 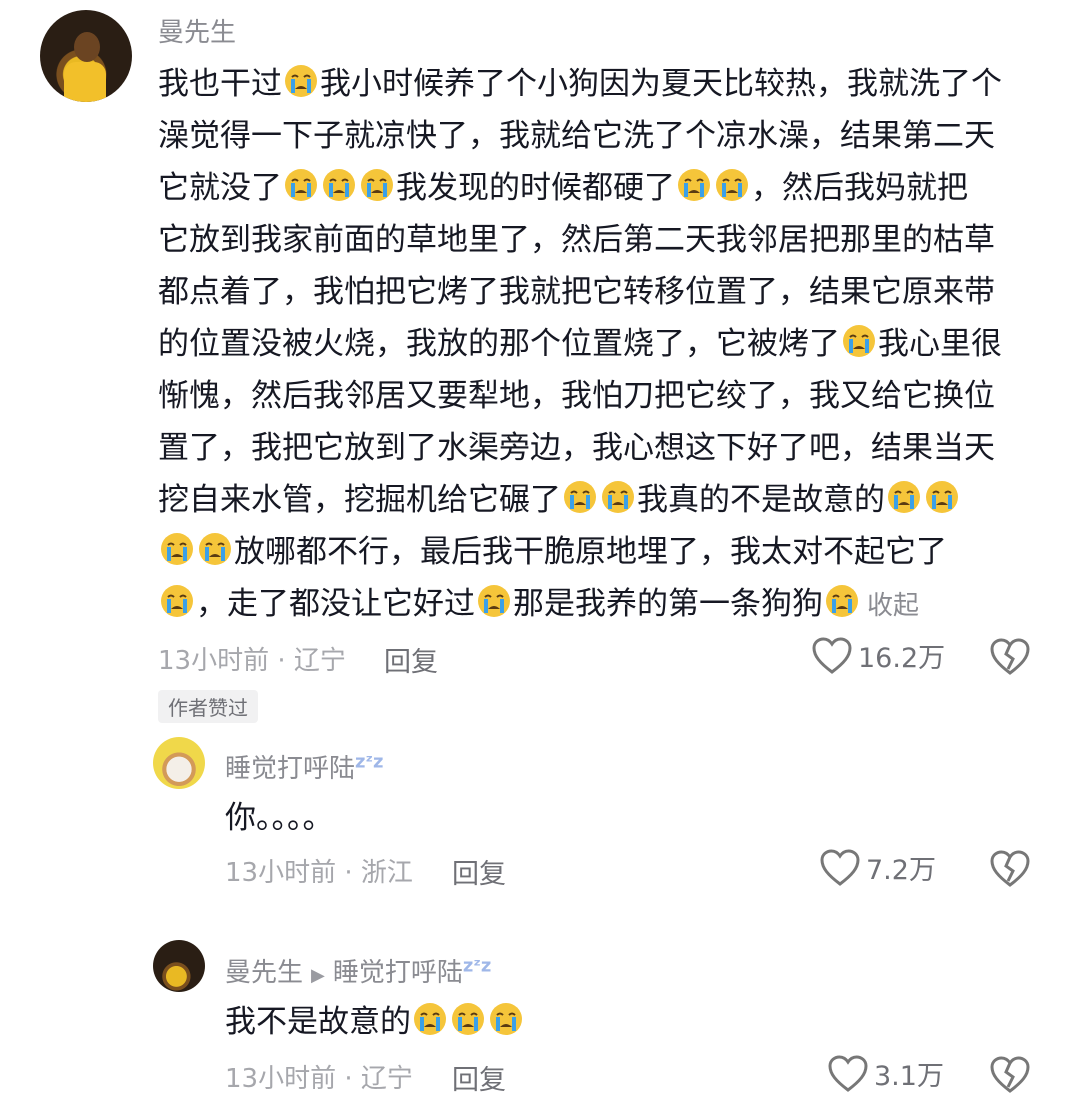 I want to click on reply-to-username: 睡觉打呼陆, so click(x=398, y=973).